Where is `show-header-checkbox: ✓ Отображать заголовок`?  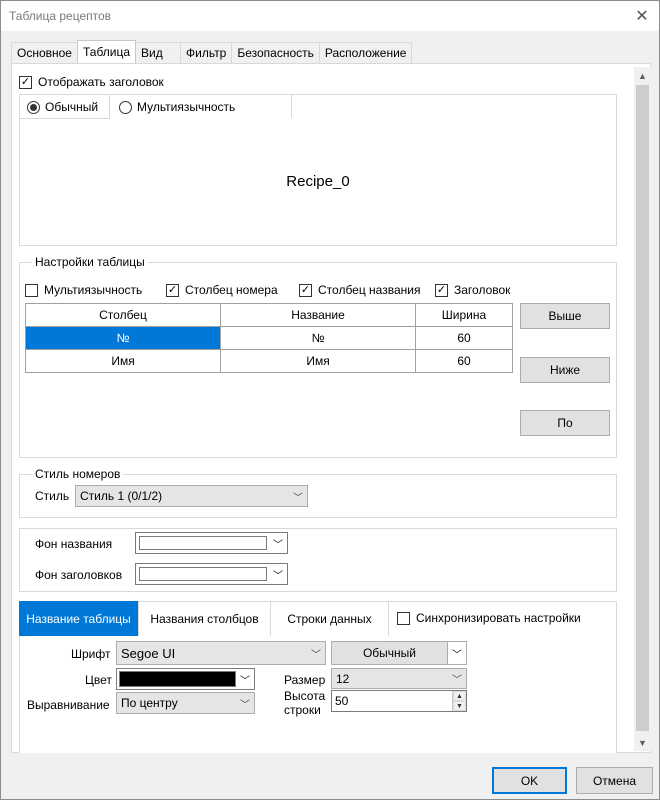 show-header-checkbox: ✓ Отображать заголовок is located at coordinates (91, 82).